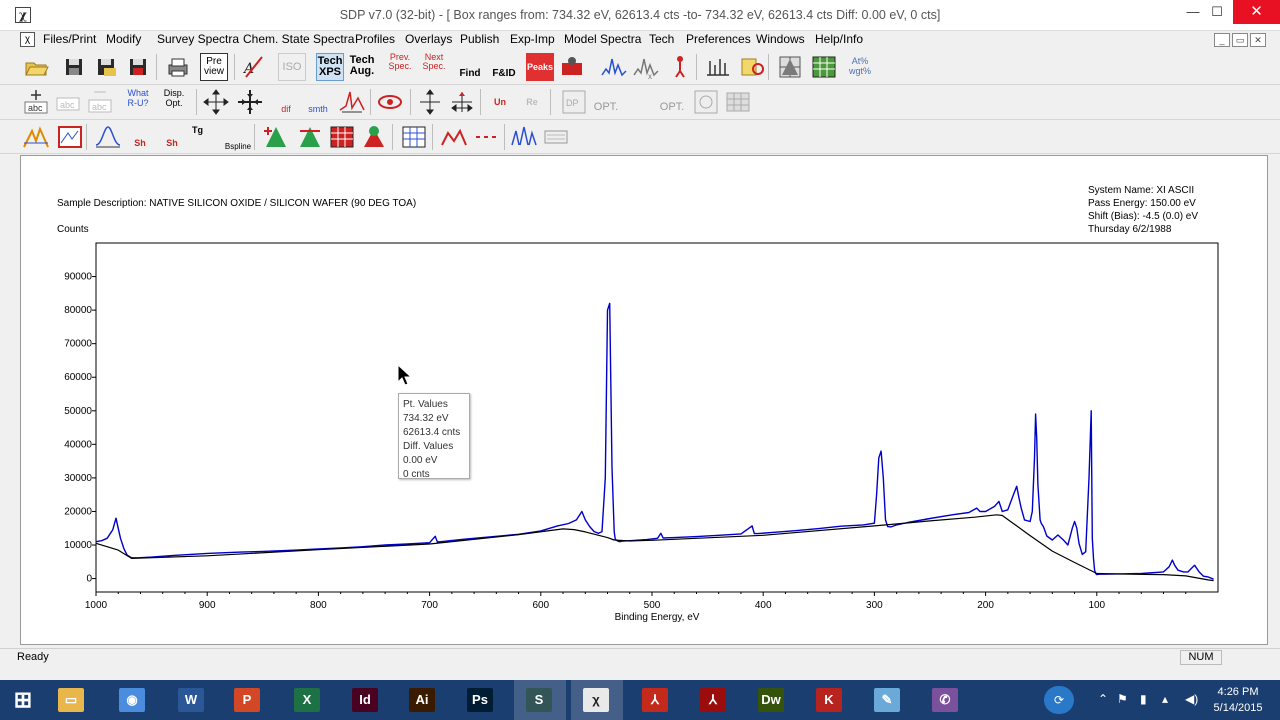 This screenshot has height=720, width=1280. What do you see at coordinates (1103, 699) in the screenshot?
I see `tray-expand-icon: ⌃` at bounding box center [1103, 699].